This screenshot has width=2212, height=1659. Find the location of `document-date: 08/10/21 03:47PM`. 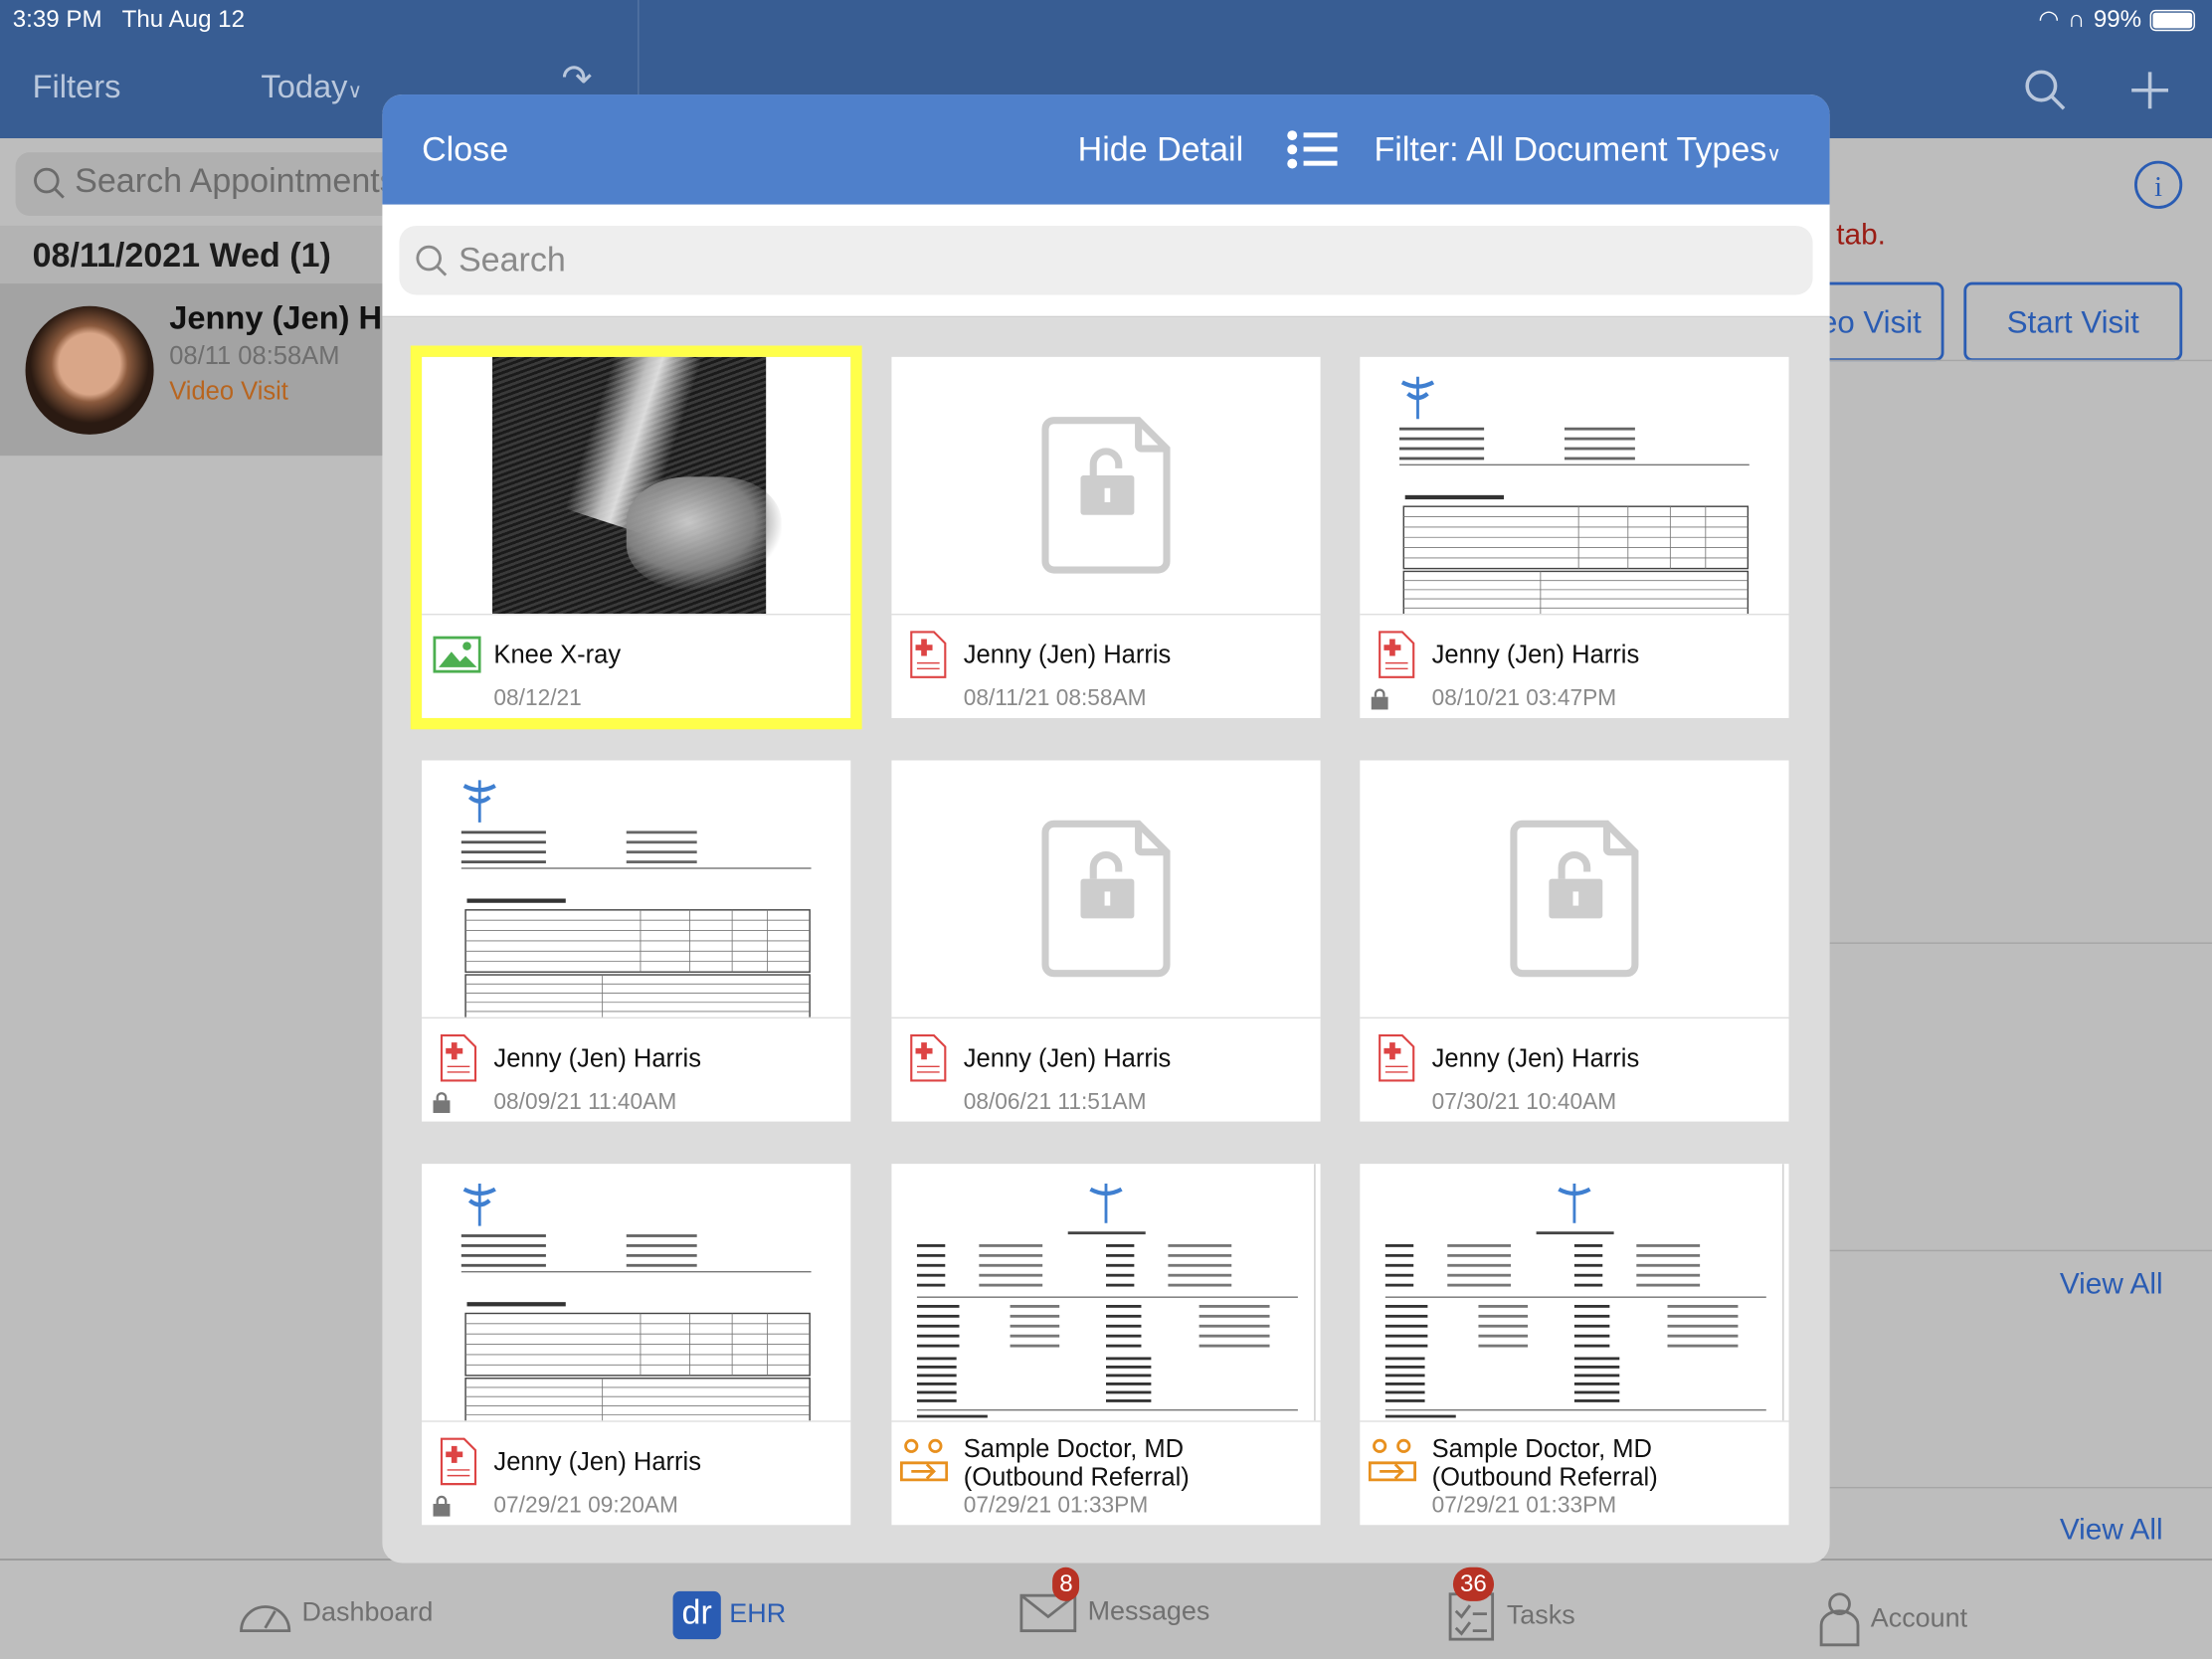

document-date: 08/10/21 03:47PM is located at coordinates (1524, 698).